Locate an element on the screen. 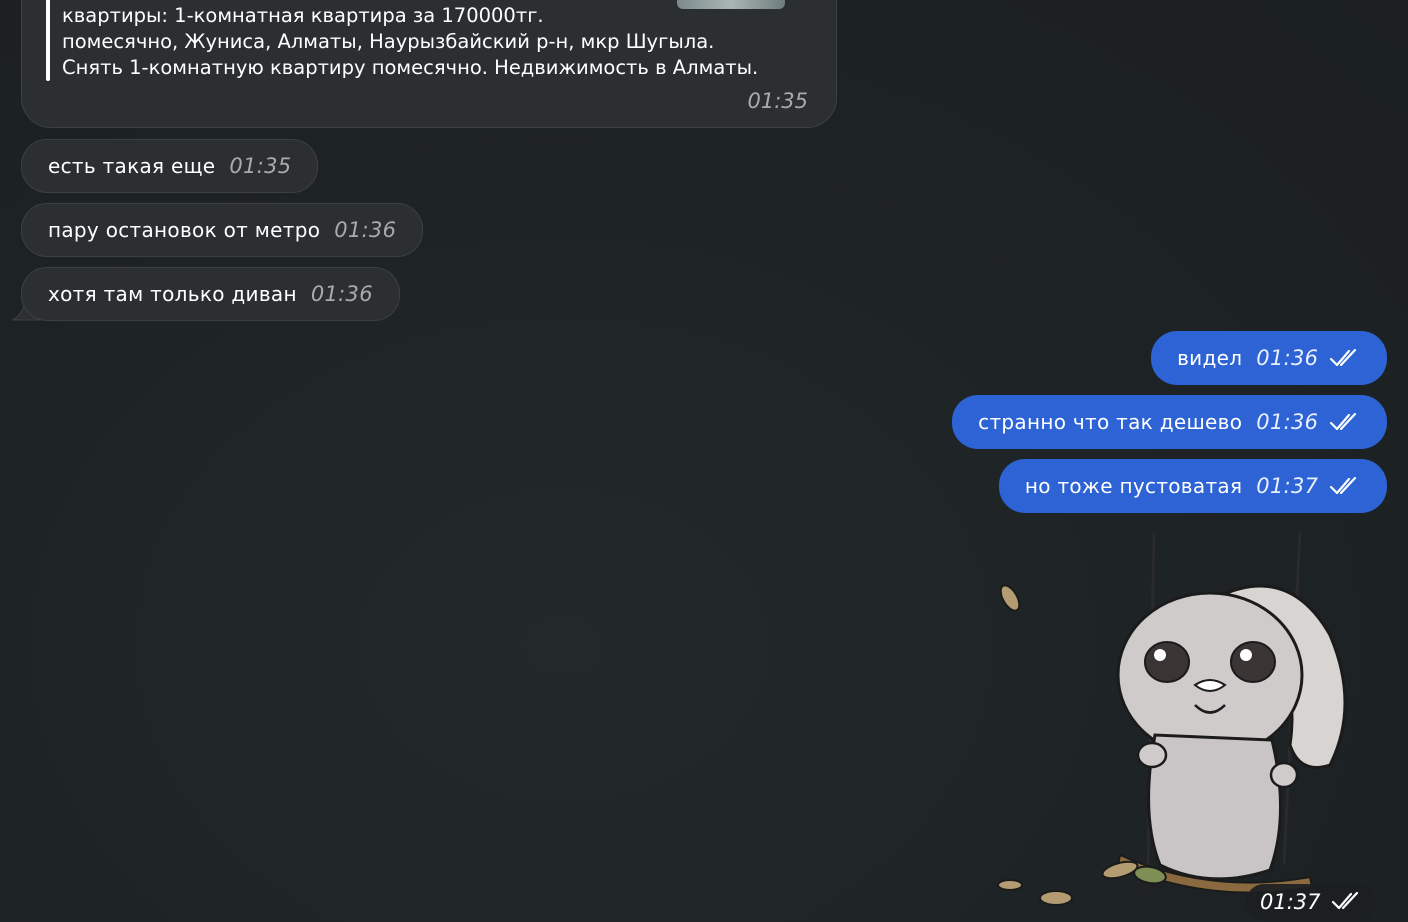 This screenshot has width=1408, height=922. outgoing-message: видел 01:36 is located at coordinates (1269, 358).